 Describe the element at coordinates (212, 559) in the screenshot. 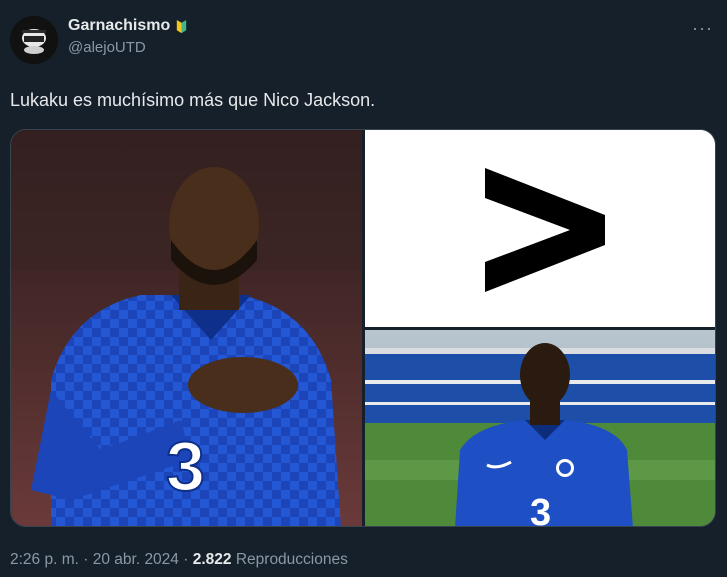

I see `views-count: 2.822` at that location.